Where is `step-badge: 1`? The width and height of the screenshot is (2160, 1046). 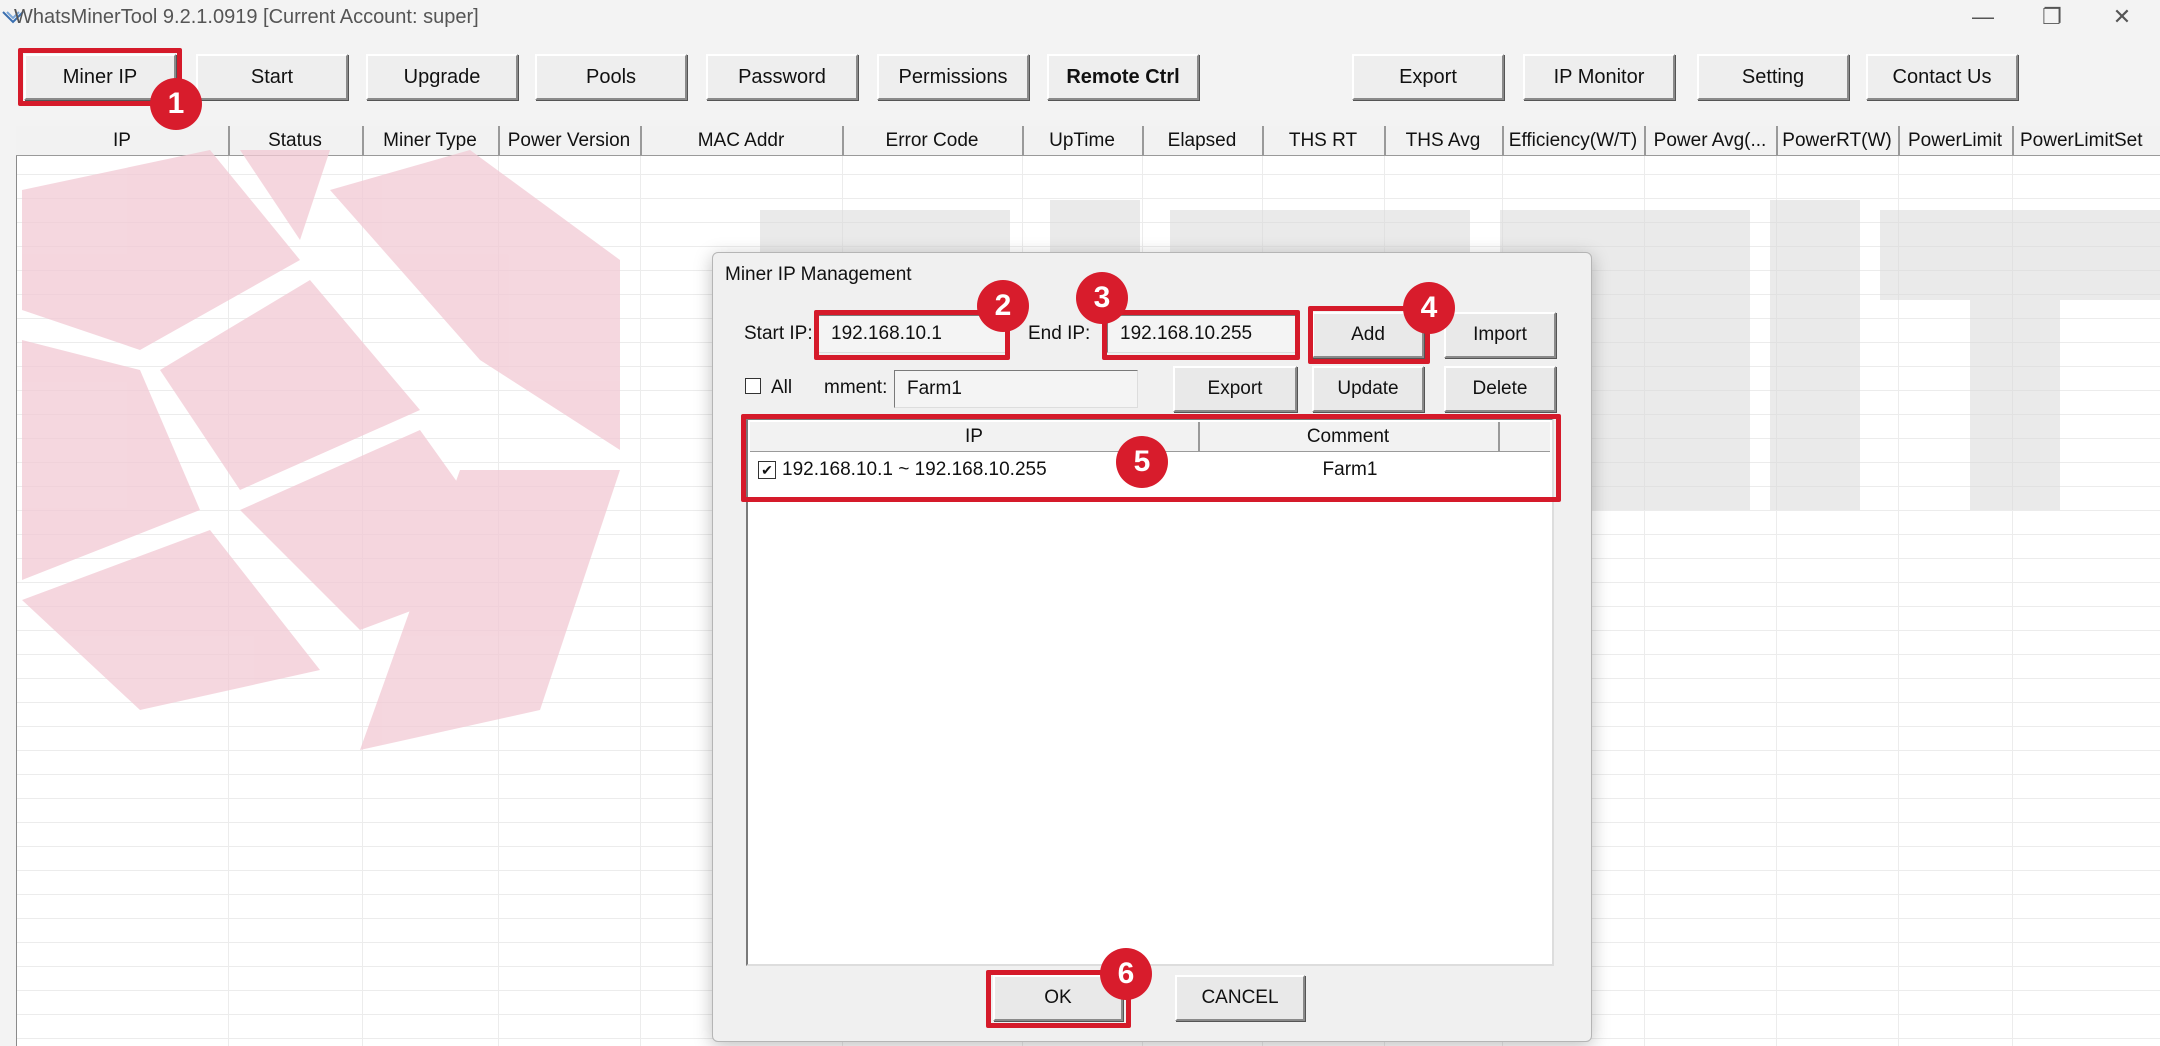
step-badge: 1 is located at coordinates (176, 104).